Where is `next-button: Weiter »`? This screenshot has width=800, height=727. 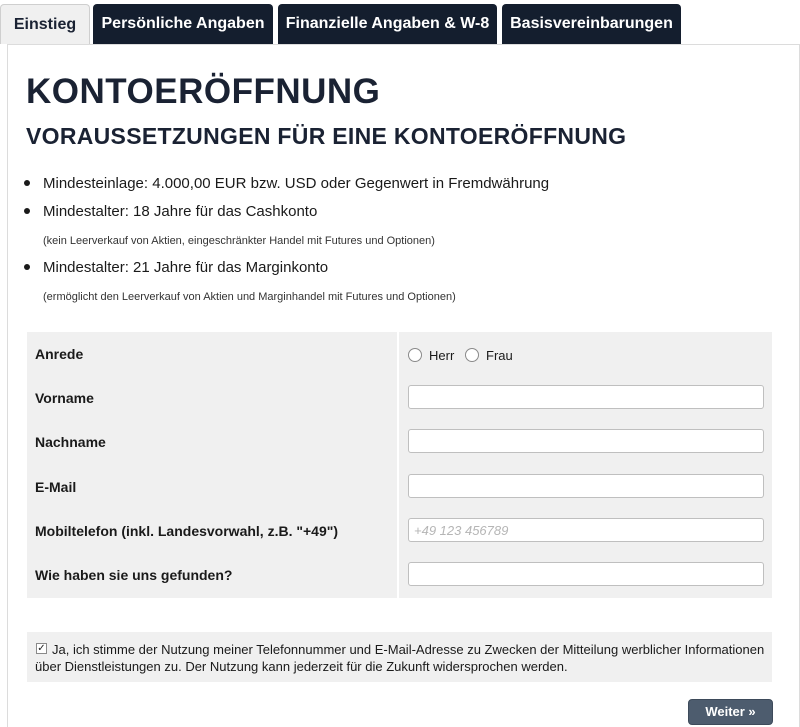 next-button: Weiter » is located at coordinates (730, 712).